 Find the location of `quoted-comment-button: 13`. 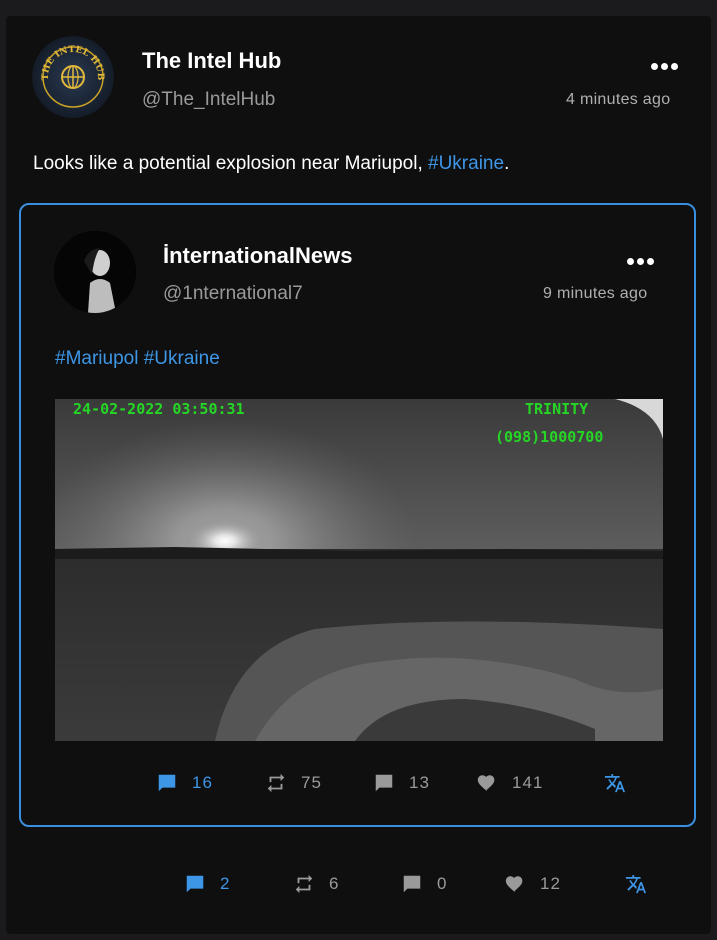

quoted-comment-button: 13 is located at coordinates (401, 783).